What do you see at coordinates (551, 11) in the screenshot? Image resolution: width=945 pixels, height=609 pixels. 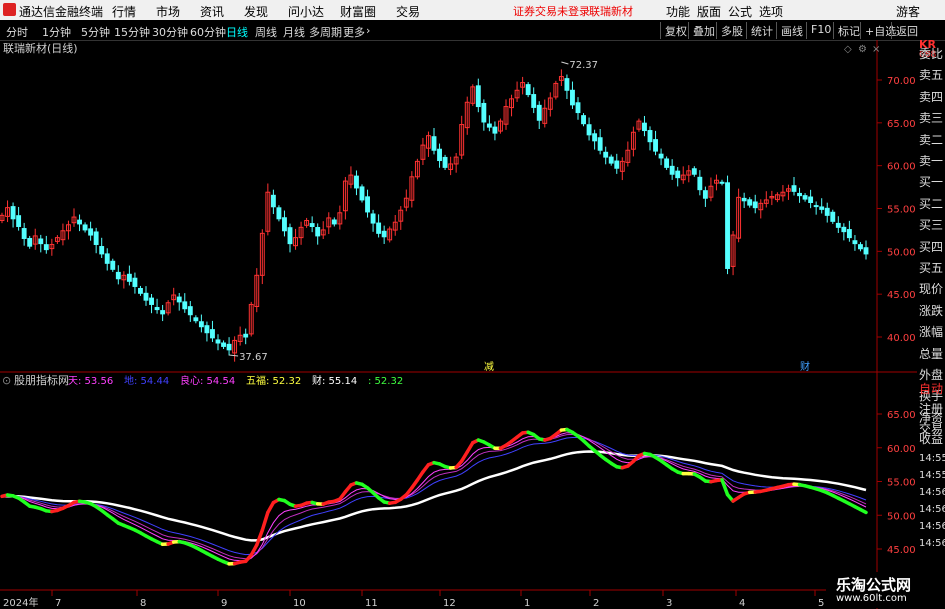 I see `login-status: 证券交易未登录` at bounding box center [551, 11].